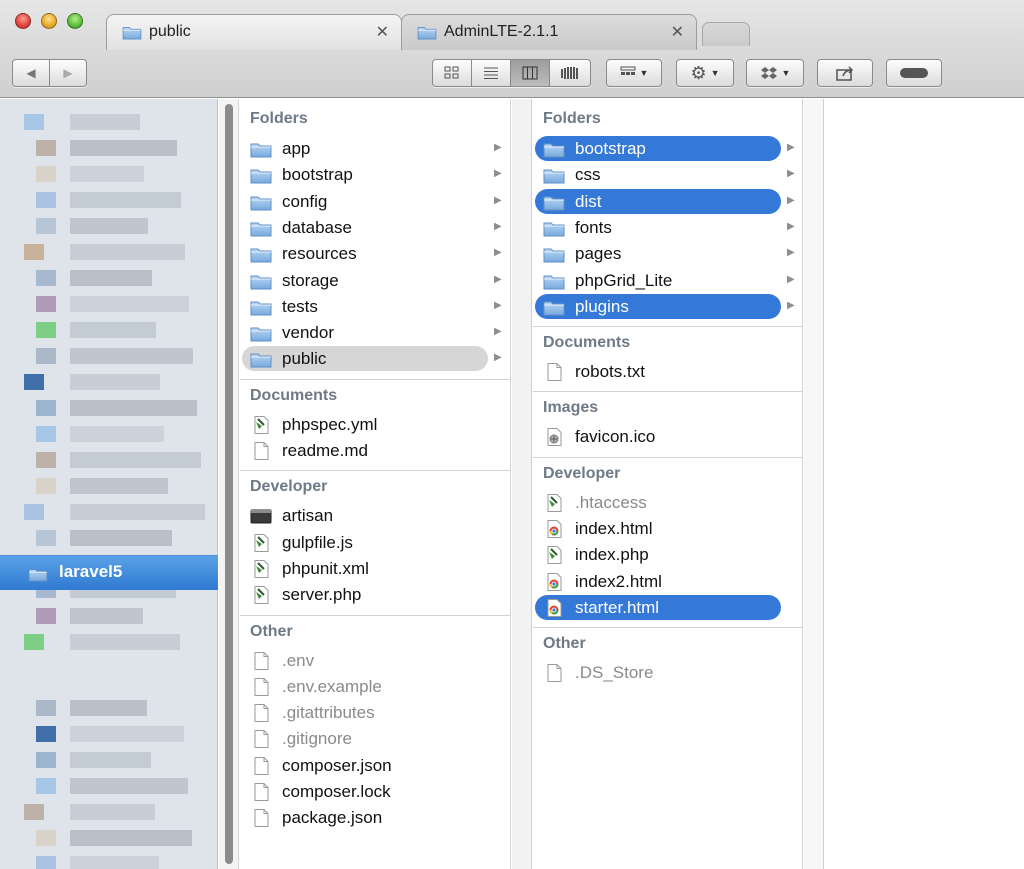 Image resolution: width=1024 pixels, height=869 pixels. I want to click on file-row: .DS_Store, so click(667, 673).